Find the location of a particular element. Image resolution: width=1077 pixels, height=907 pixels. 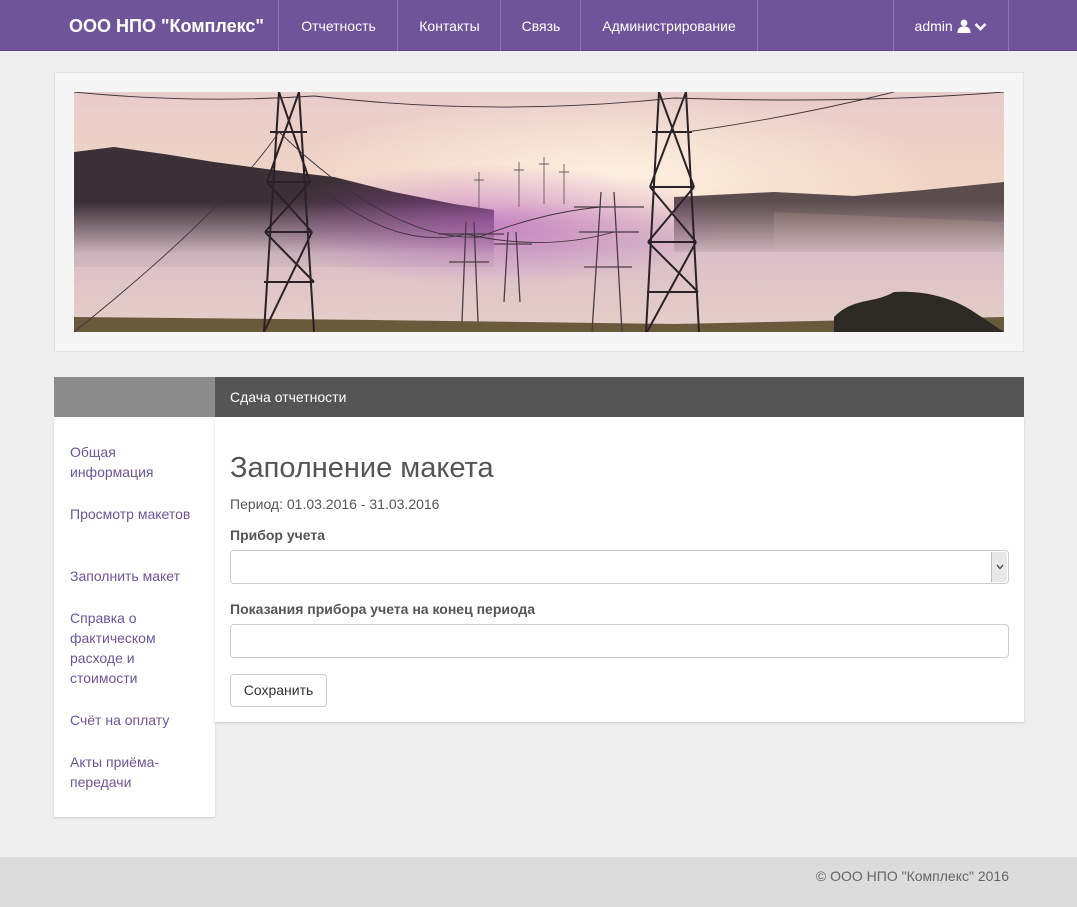

sidebar-item-fill-template: Заполнить макет is located at coordinates (135, 576).